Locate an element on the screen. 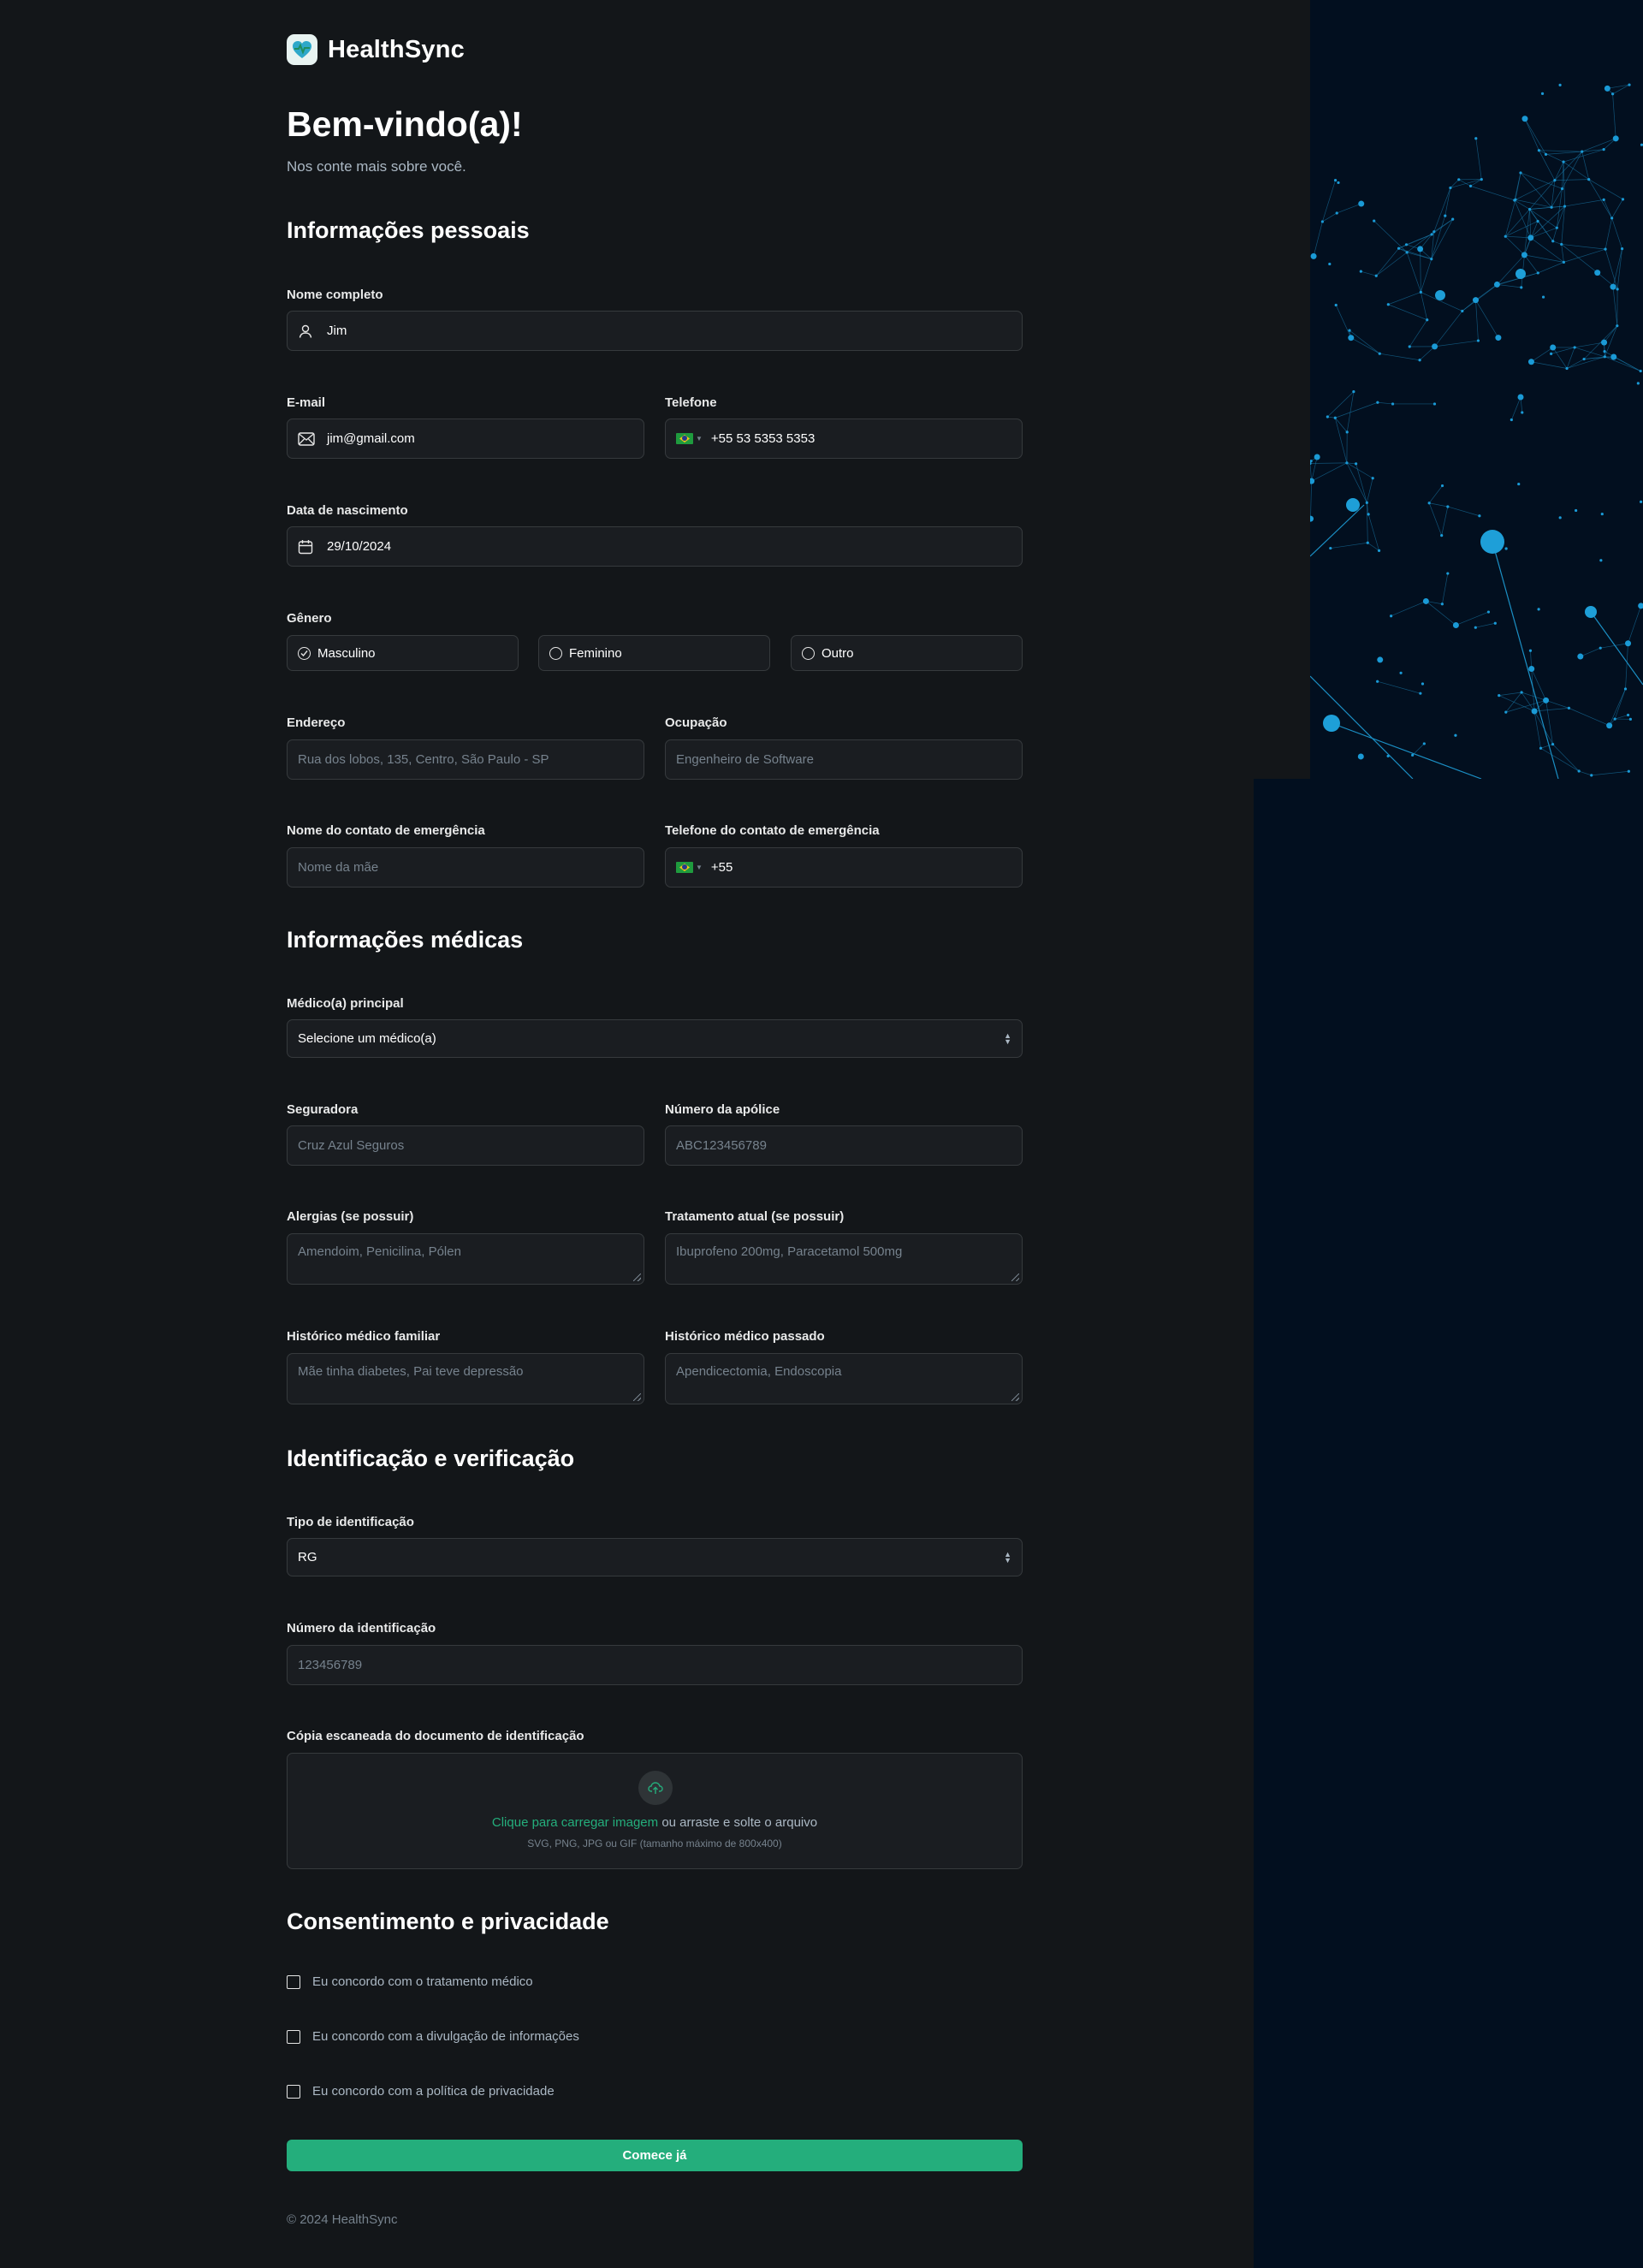  submit-button: Comece já is located at coordinates (655, 2156).